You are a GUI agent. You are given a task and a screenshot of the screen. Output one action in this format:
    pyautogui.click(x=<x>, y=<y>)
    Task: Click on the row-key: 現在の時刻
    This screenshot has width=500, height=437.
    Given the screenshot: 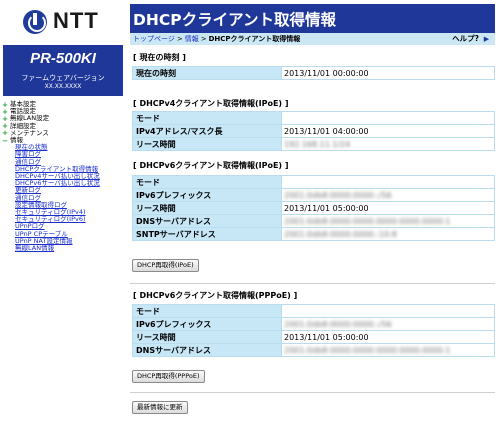 What is the action you would take?
    pyautogui.click(x=207, y=73)
    